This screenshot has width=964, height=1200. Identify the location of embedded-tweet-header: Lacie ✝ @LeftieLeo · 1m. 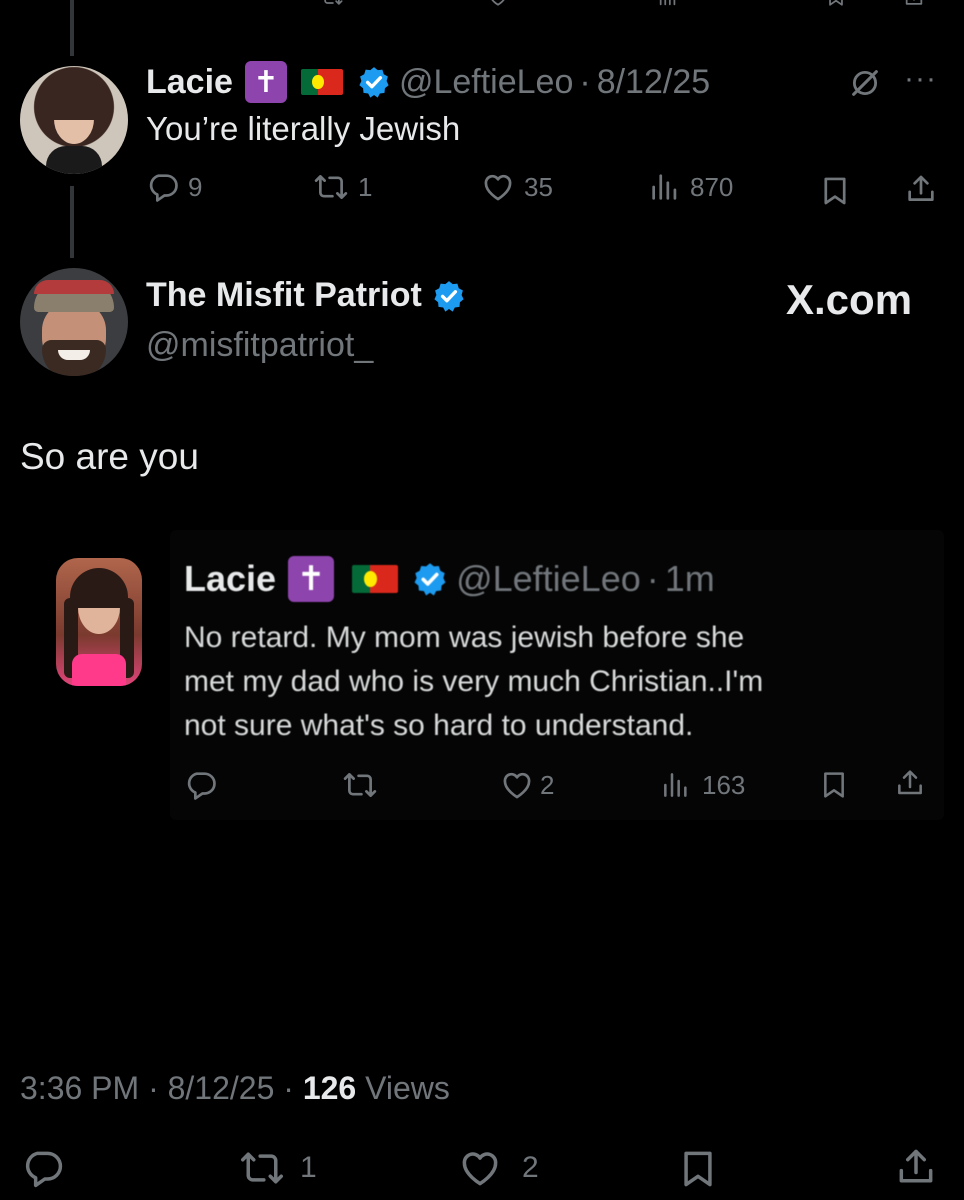
(449, 579).